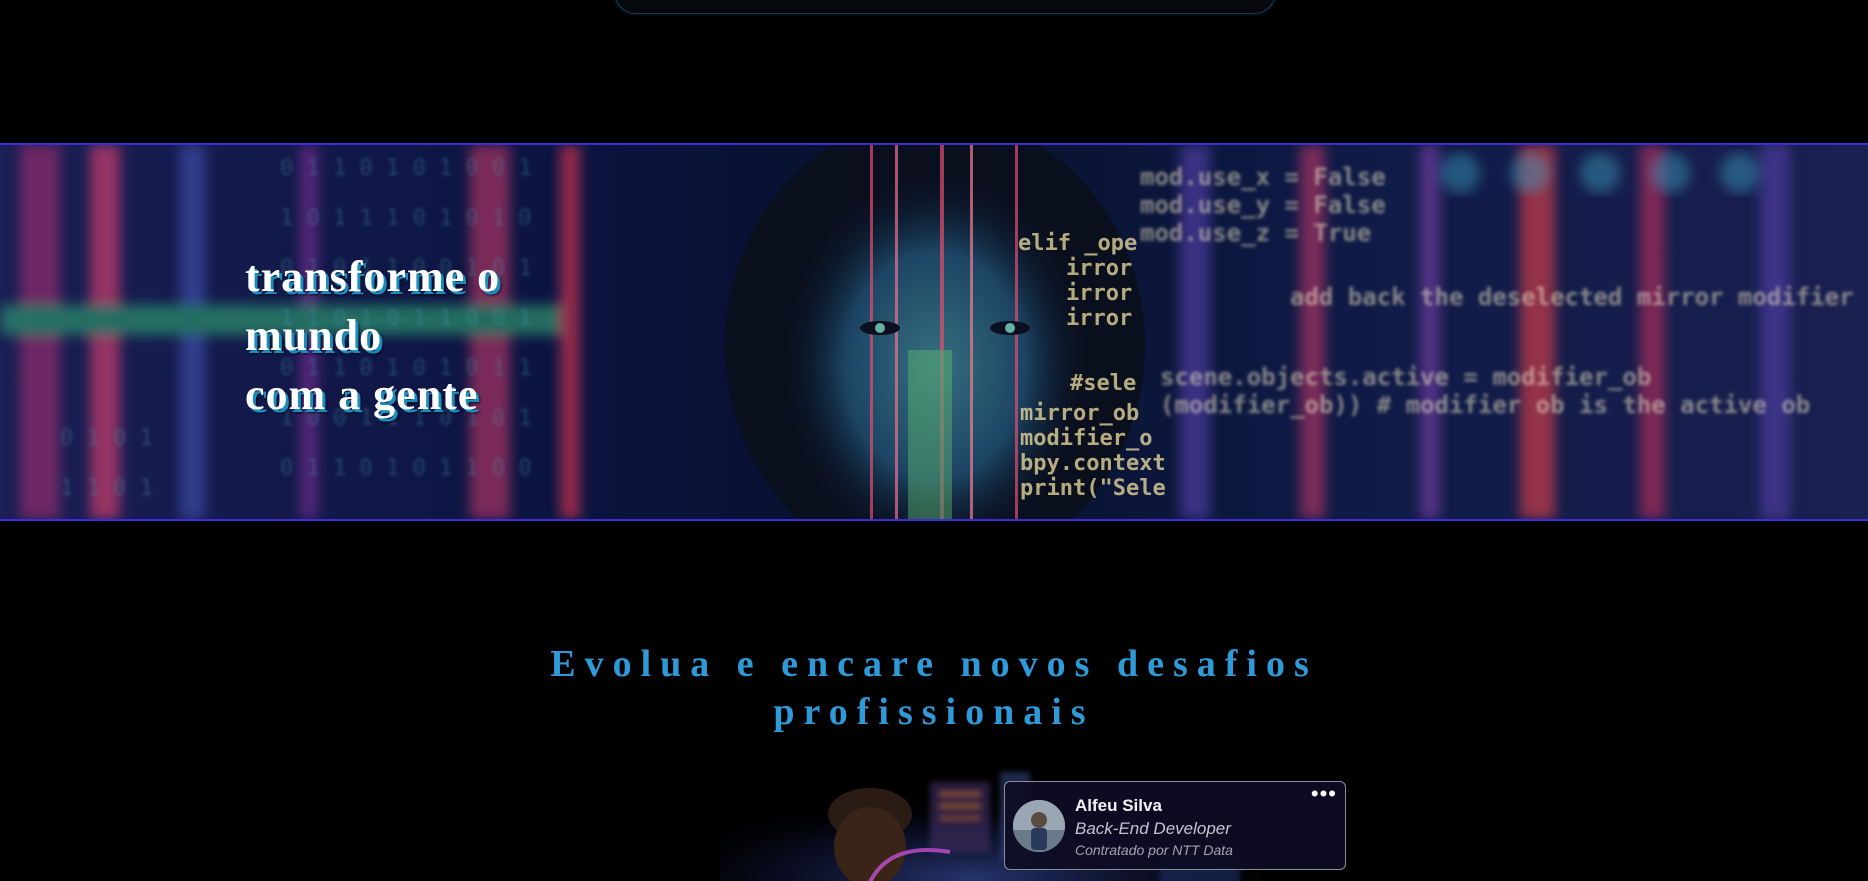  What do you see at coordinates (406, 168) in the screenshot?
I see `svg-text: 0 1 1 0 1 0 1 0 0 1` at bounding box center [406, 168].